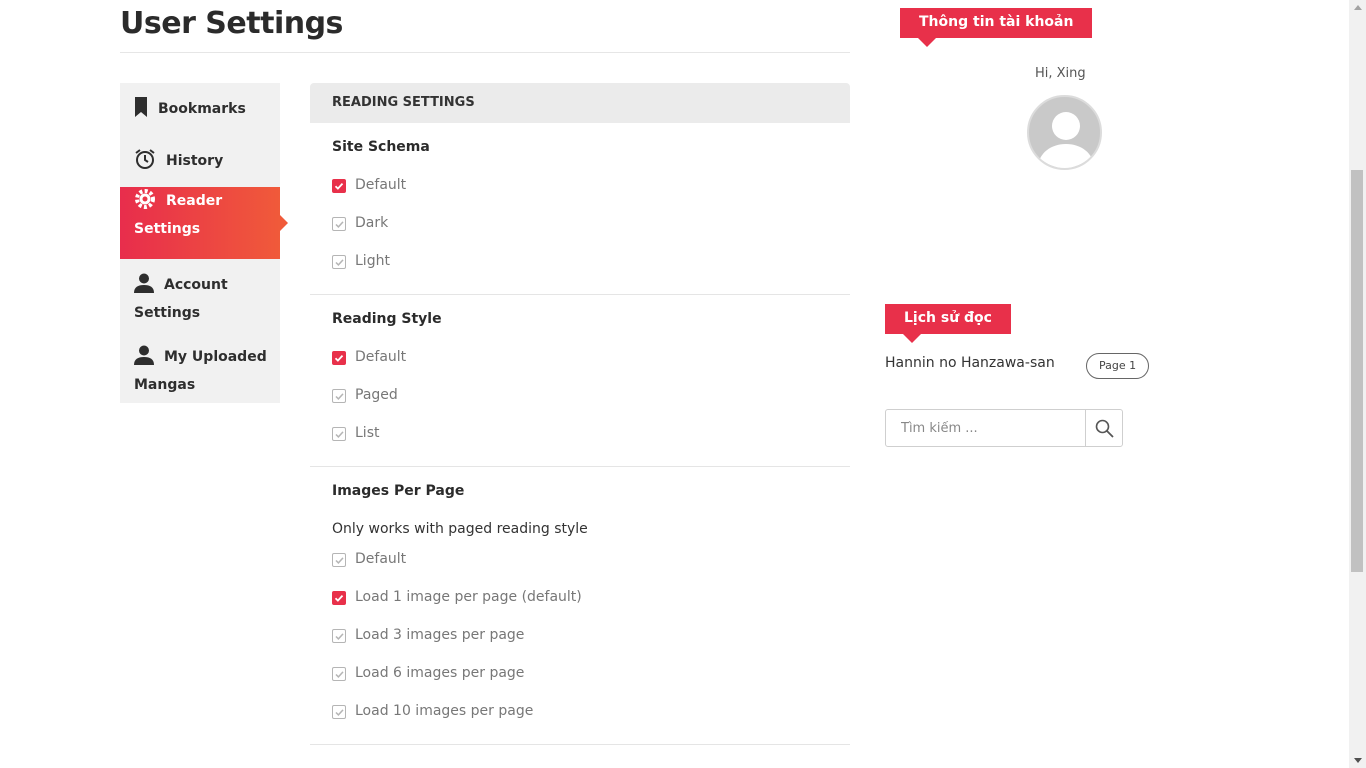  I want to click on section-note: Only works with paged reading style, so click(460, 529).